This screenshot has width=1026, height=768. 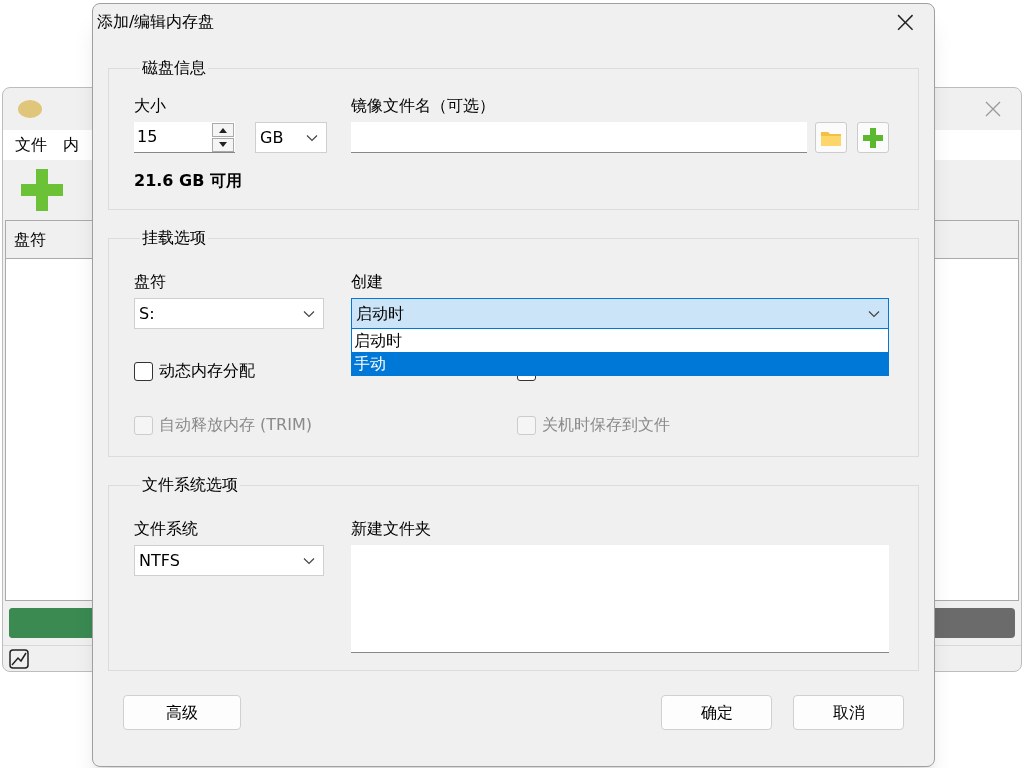 What do you see at coordinates (156, 22) in the screenshot?
I see `window-title: 添加/编辑内存盘` at bounding box center [156, 22].